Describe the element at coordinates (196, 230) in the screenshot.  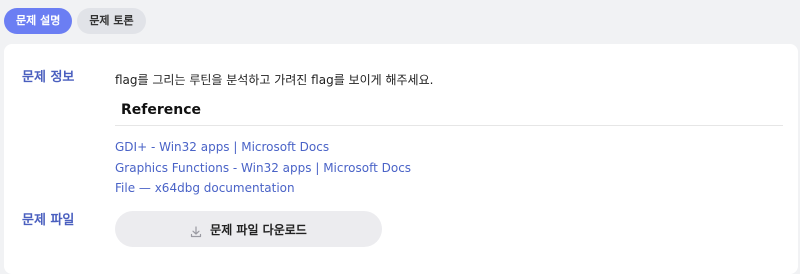
I see `download-icon` at that location.